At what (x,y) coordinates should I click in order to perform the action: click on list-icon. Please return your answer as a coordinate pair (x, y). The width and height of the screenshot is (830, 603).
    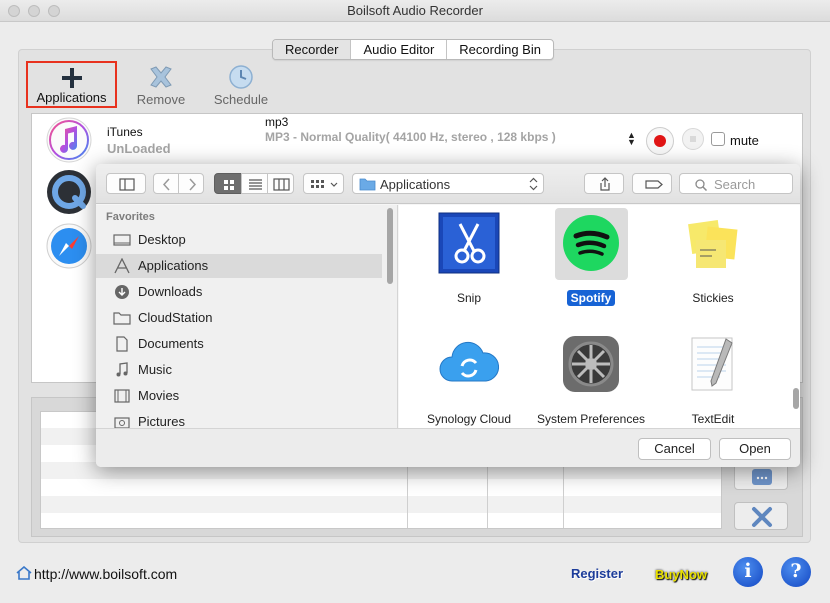
    Looking at the image, I should click on (255, 184).